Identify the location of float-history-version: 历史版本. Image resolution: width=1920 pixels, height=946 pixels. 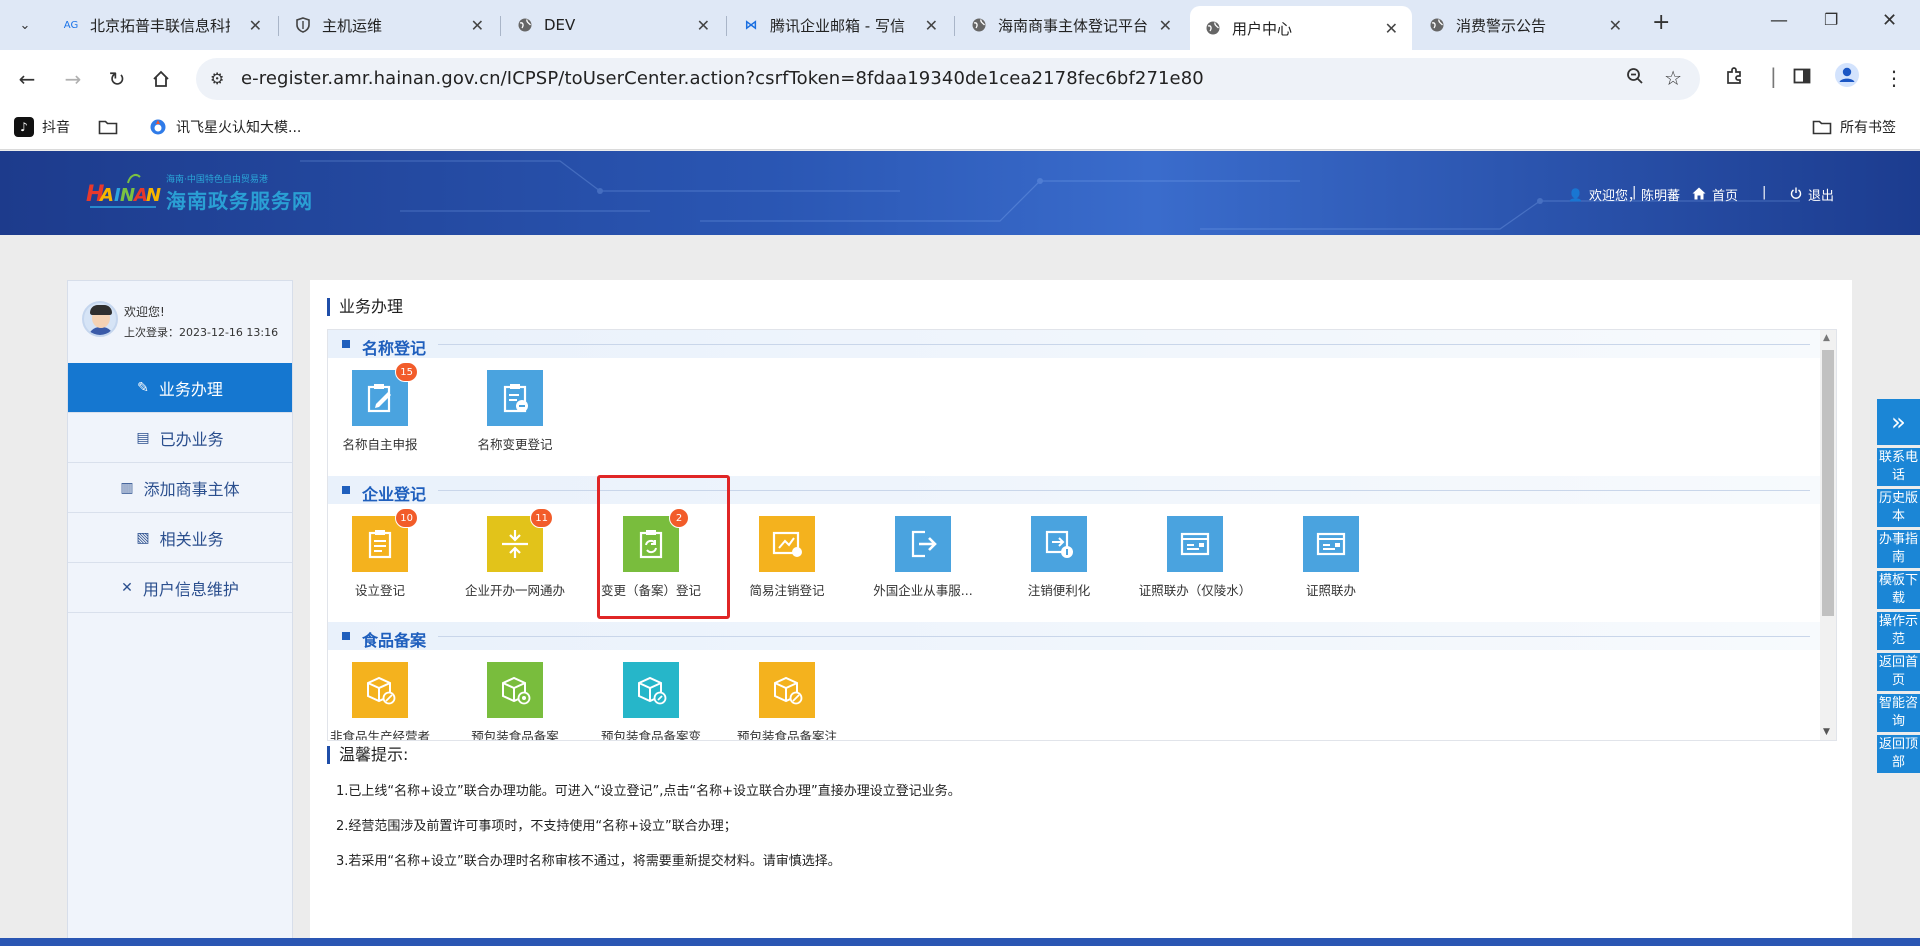
(1898, 508).